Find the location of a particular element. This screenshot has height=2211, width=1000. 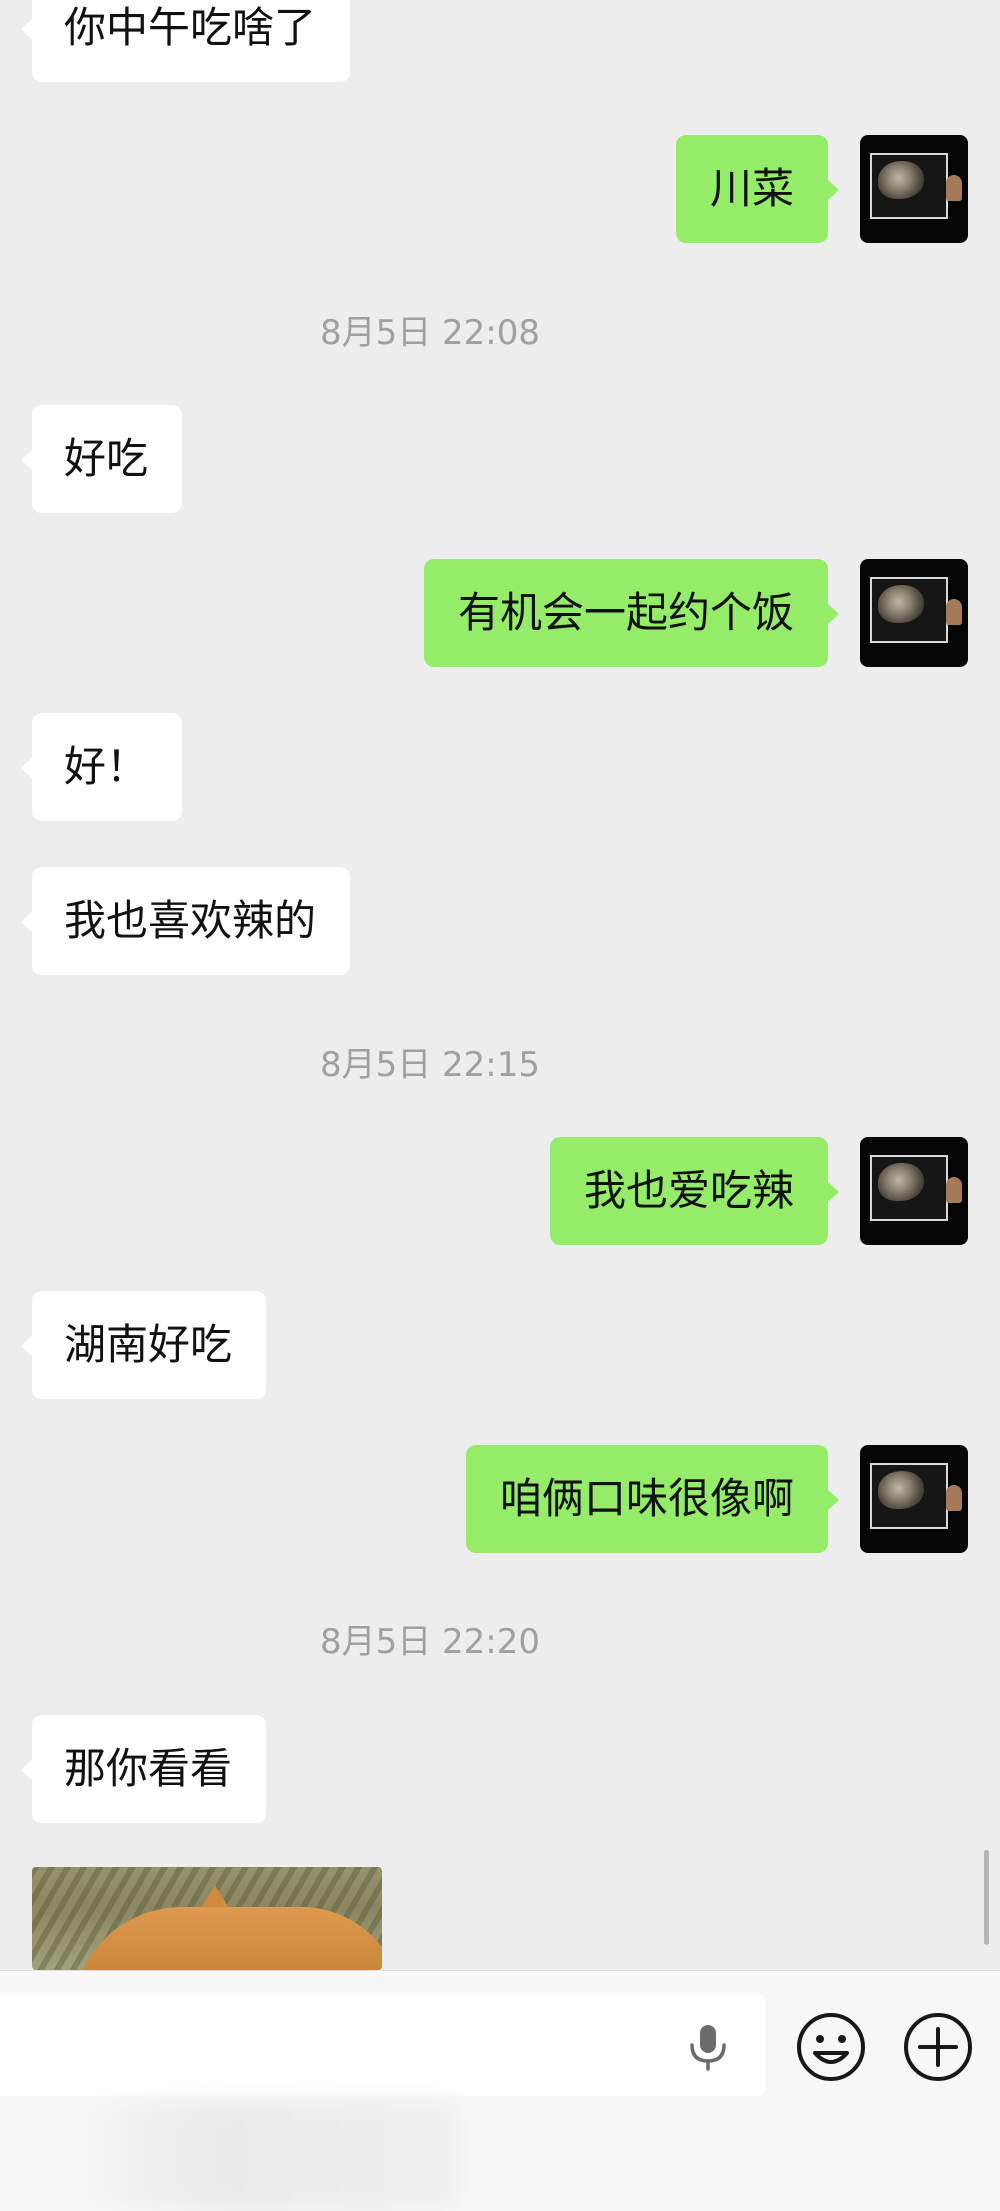

message-bubble-received: 好！ is located at coordinates (101, 767).